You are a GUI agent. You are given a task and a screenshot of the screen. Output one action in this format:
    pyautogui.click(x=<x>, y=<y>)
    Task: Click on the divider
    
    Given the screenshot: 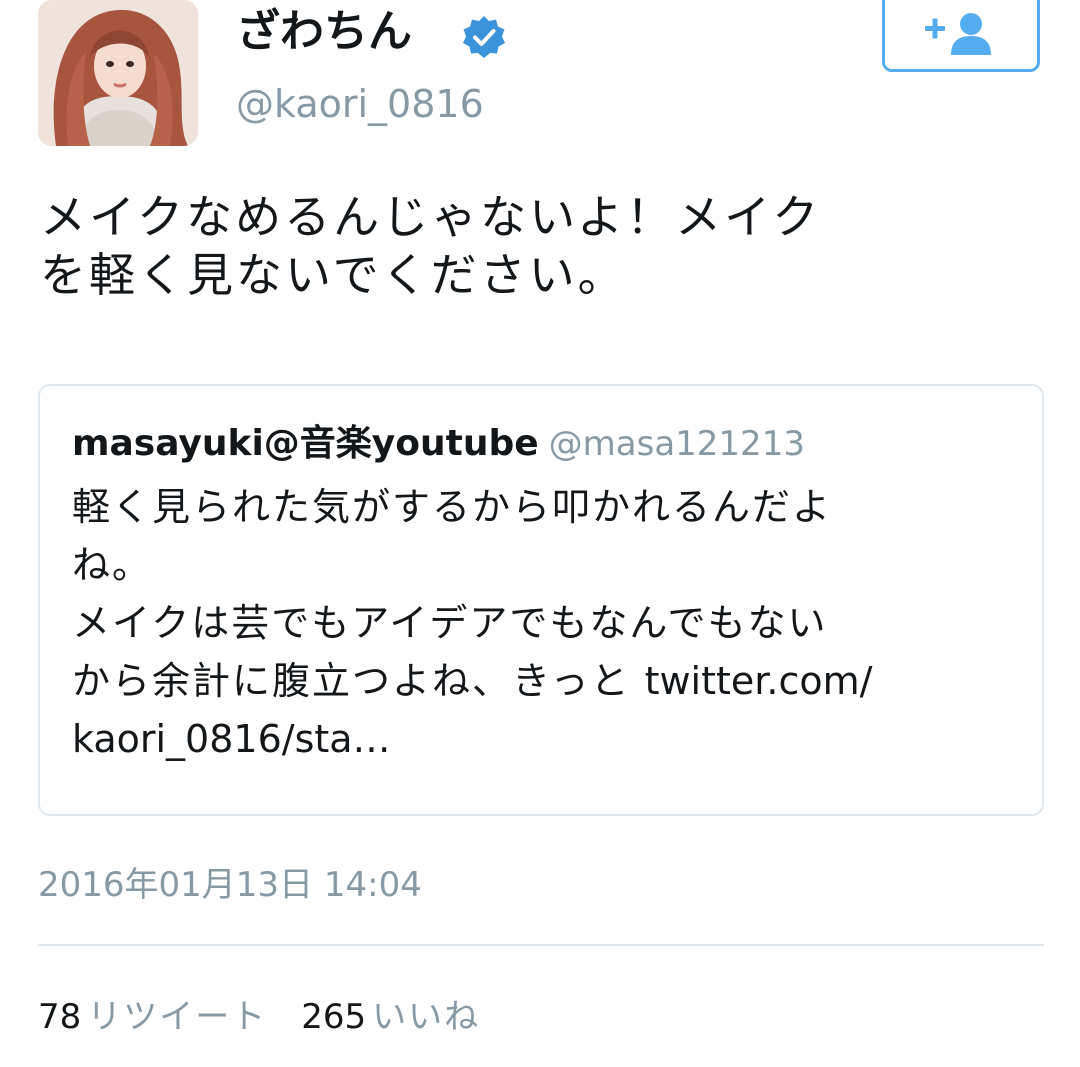 What is the action you would take?
    pyautogui.click(x=541, y=945)
    